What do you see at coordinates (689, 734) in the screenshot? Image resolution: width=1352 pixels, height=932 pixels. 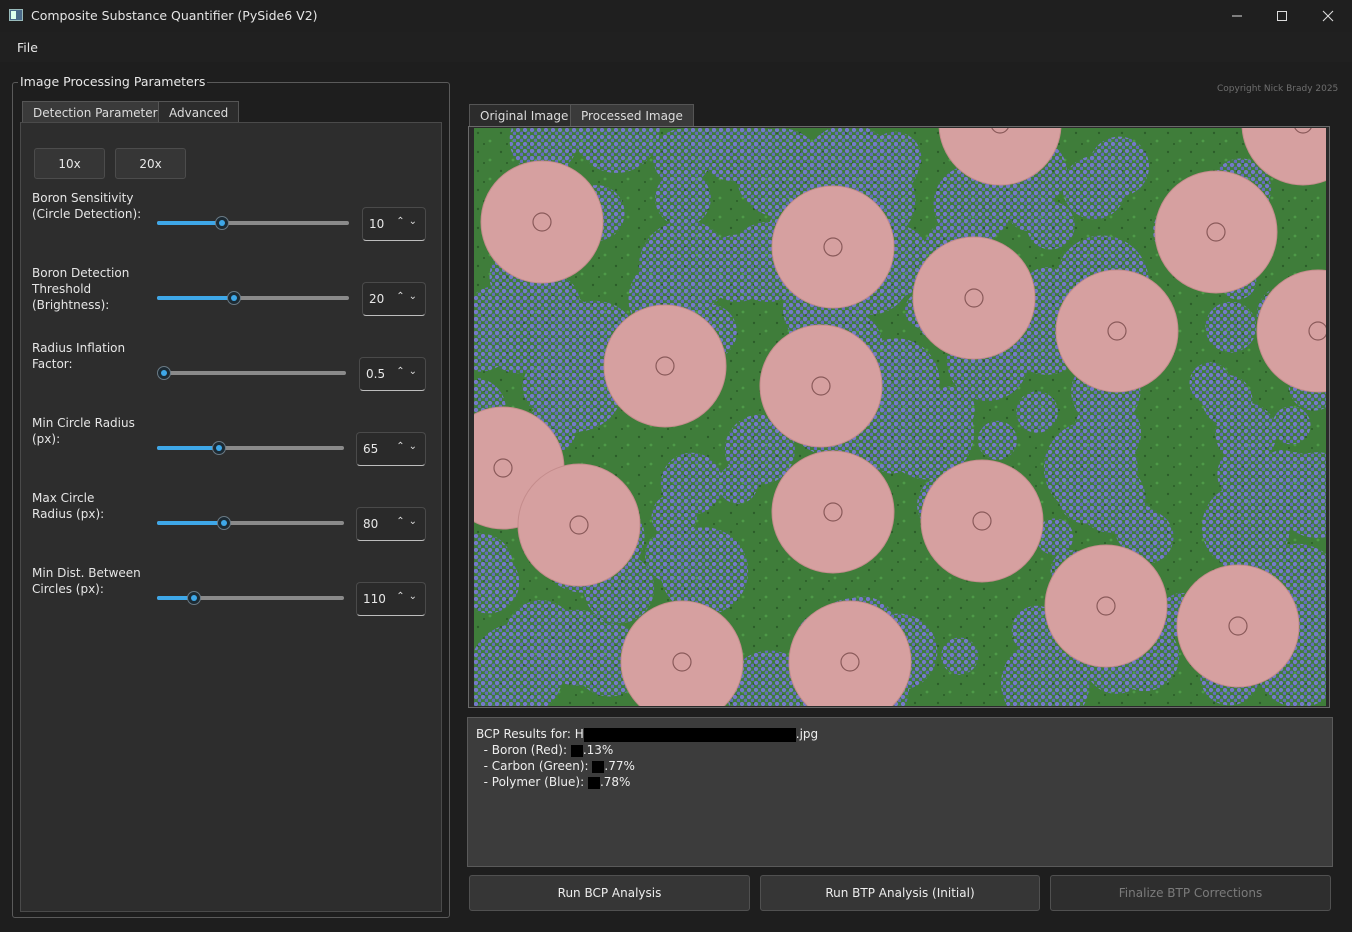 I see `redacted-filename` at bounding box center [689, 734].